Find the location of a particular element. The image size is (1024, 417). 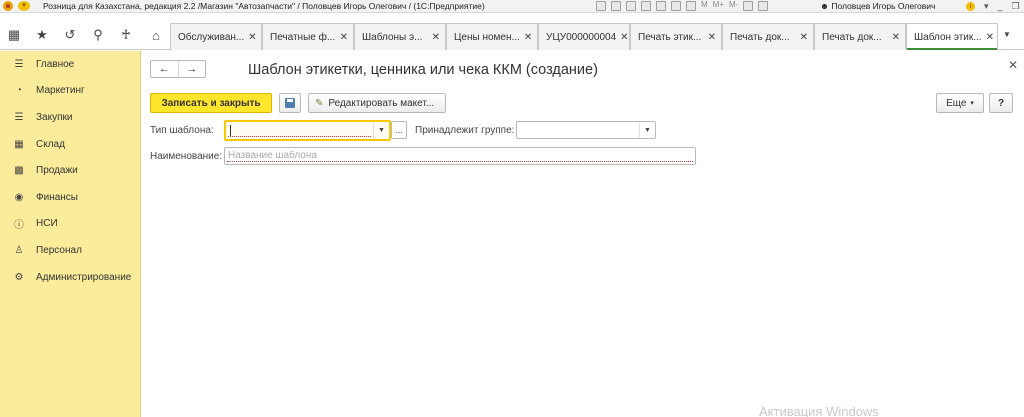

sidebar-item-purchases: ☰ Закупки is located at coordinates (70, 117).